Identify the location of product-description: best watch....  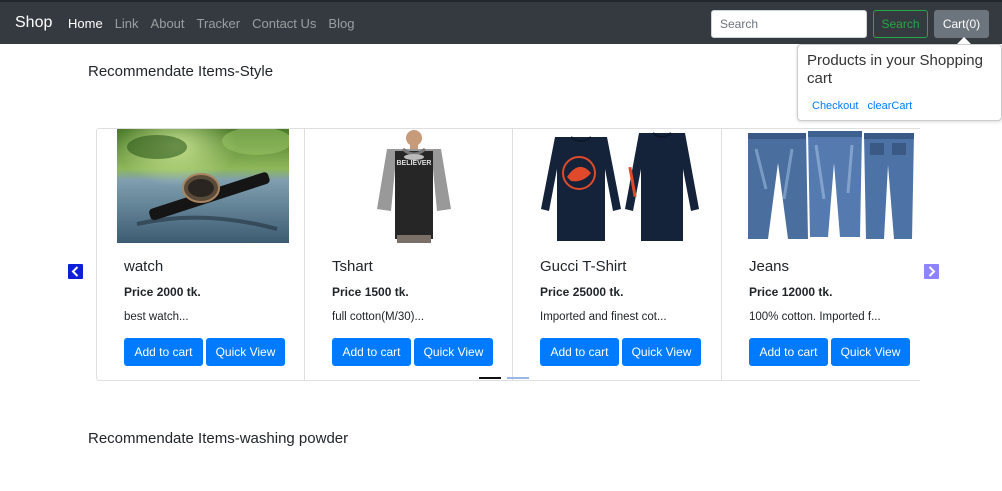
(156, 317).